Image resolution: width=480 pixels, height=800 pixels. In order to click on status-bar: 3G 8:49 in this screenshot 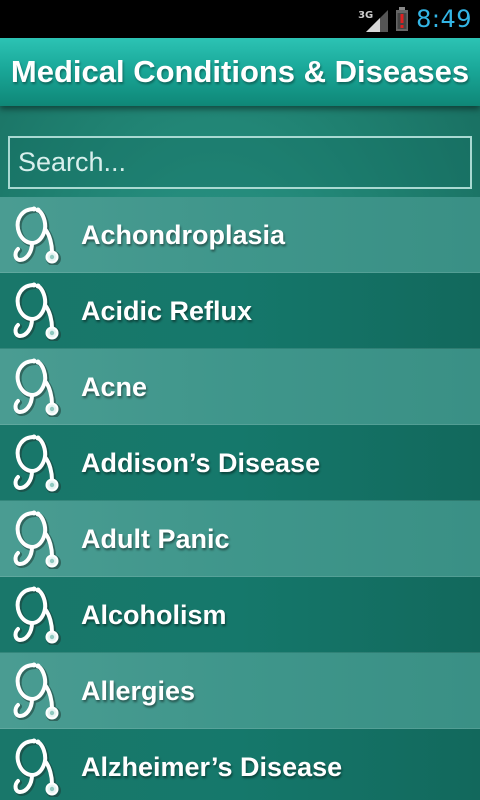, I will do `click(240, 19)`.